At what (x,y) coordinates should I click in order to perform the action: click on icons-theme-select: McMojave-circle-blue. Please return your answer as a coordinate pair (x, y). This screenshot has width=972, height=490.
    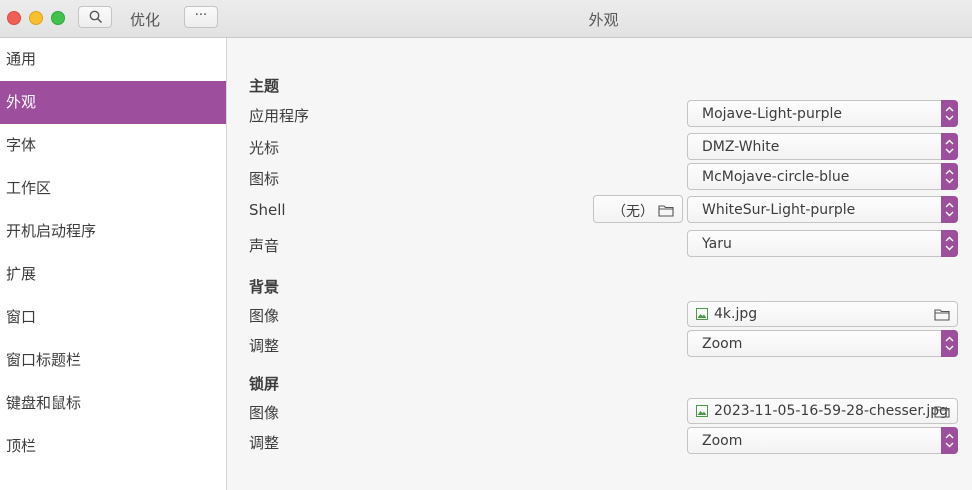
    Looking at the image, I should click on (822, 176).